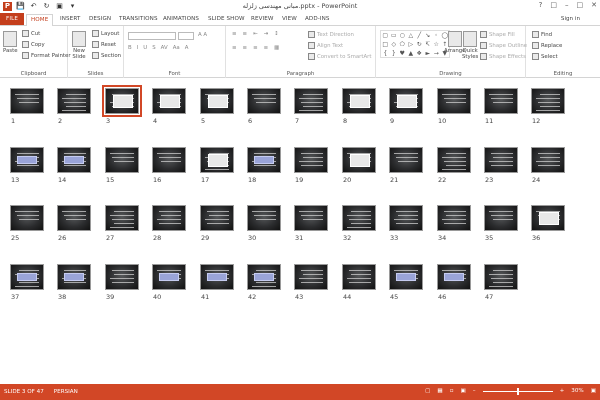 This screenshot has width=600, height=400. I want to click on align-left-icon: ≡, so click(234, 48).